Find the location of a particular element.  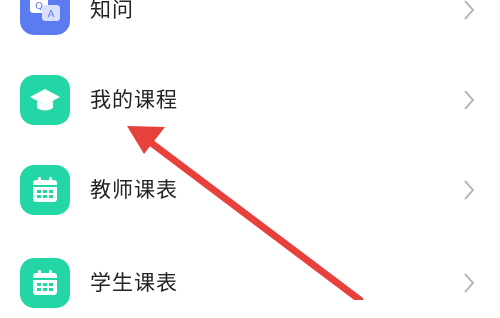

qa-icon-q-letter: Q is located at coordinates (39, 6).